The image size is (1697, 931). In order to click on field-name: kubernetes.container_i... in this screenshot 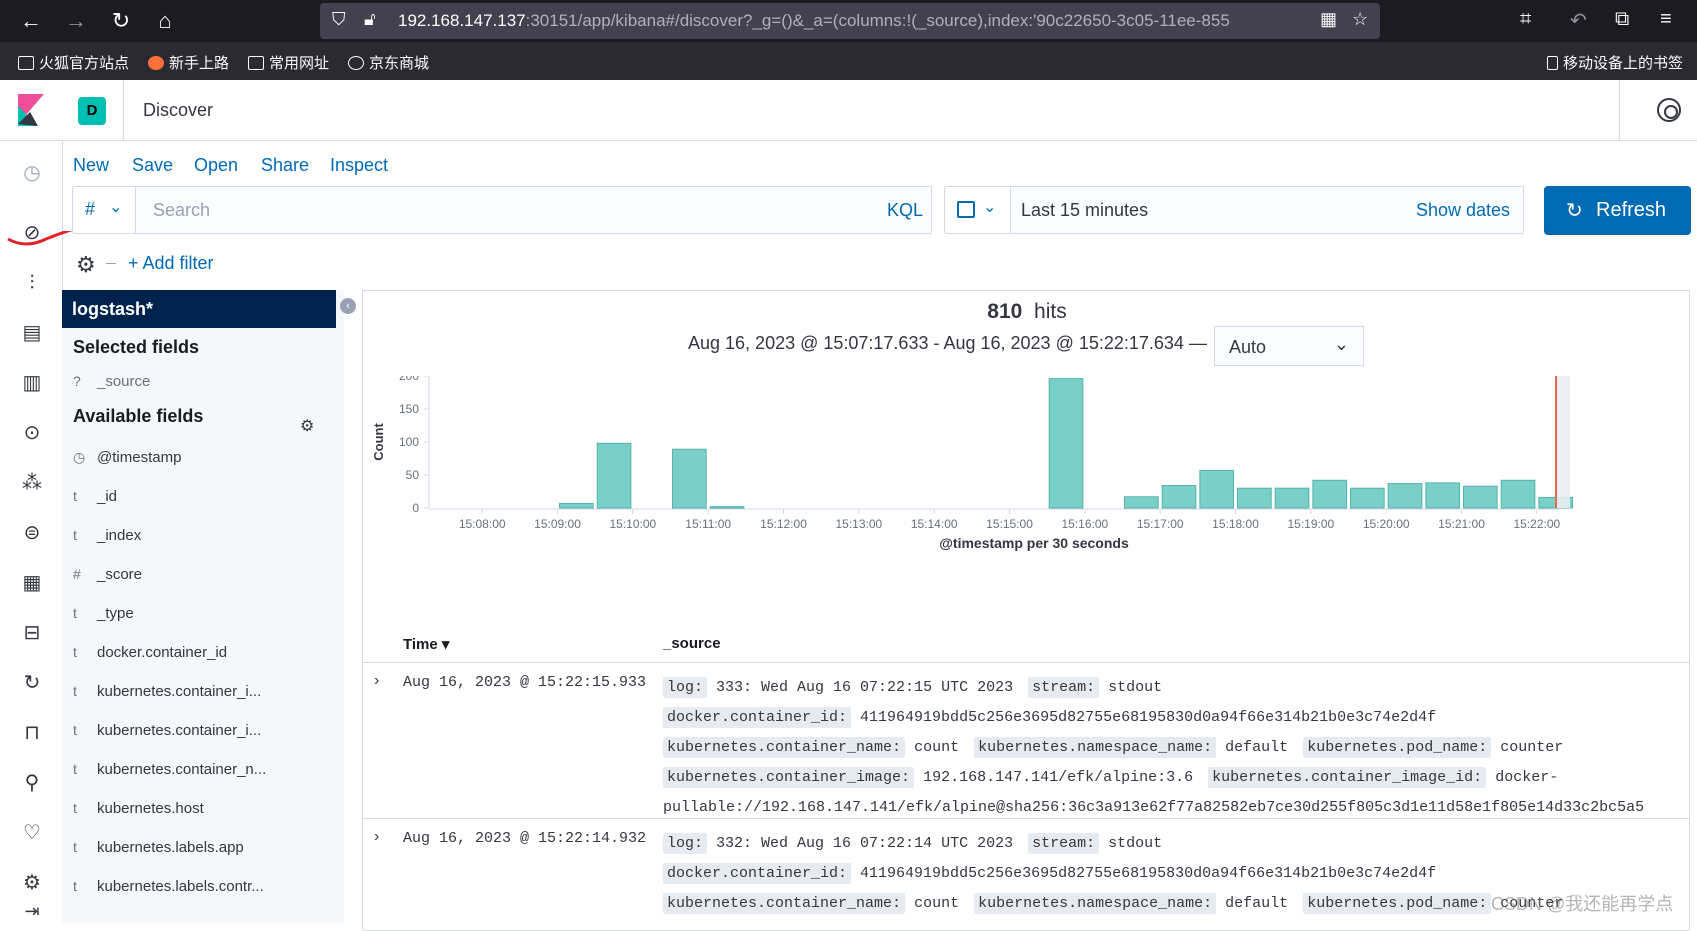, I will do `click(179, 691)`.